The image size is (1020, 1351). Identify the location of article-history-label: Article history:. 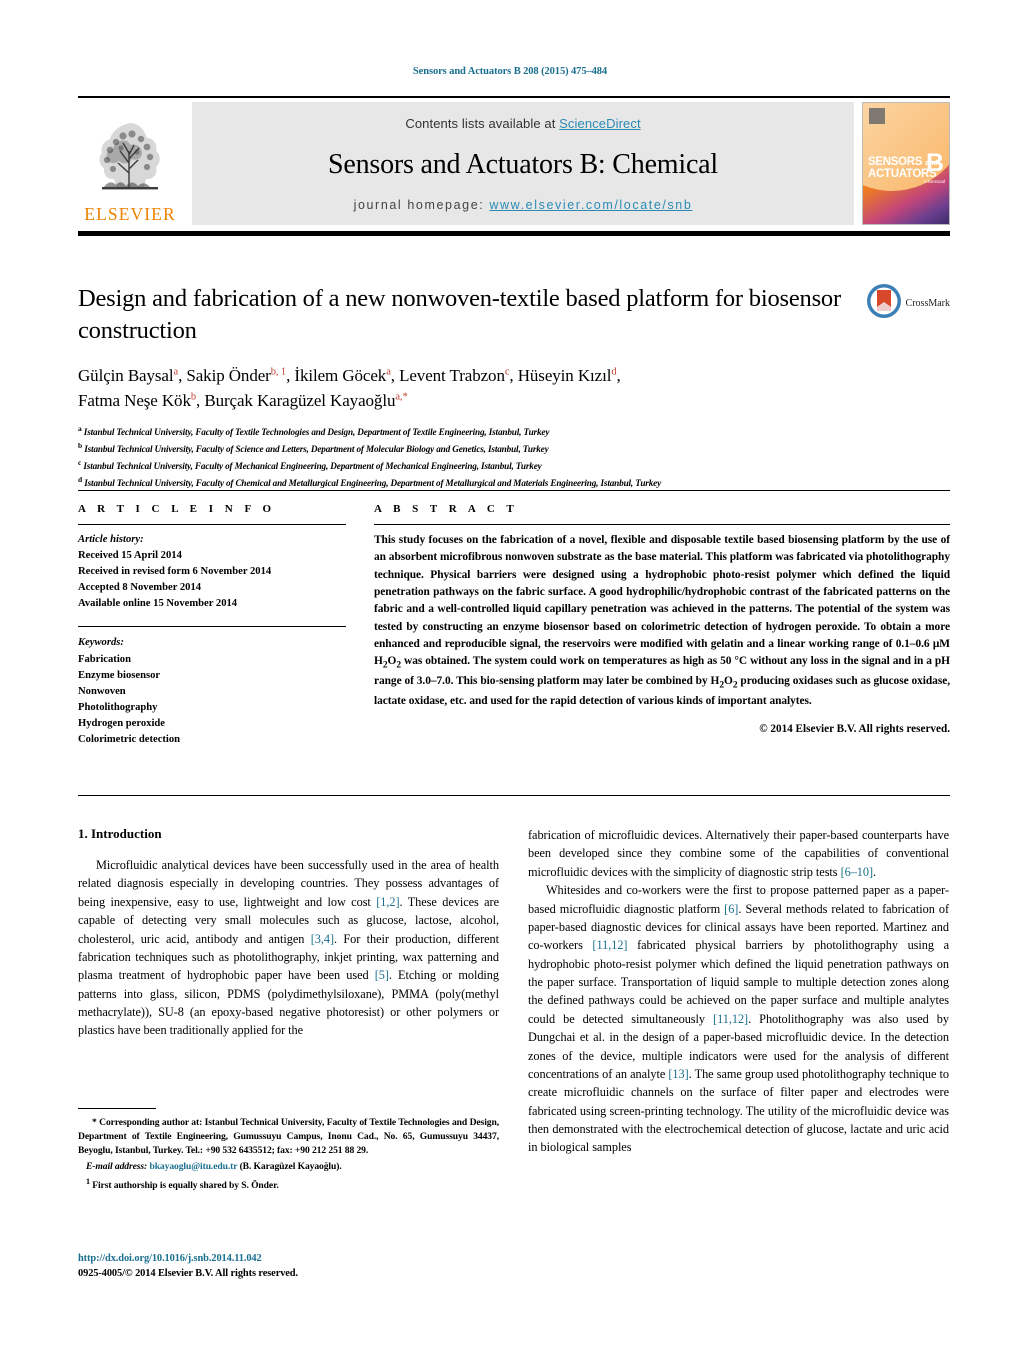
(111, 539).